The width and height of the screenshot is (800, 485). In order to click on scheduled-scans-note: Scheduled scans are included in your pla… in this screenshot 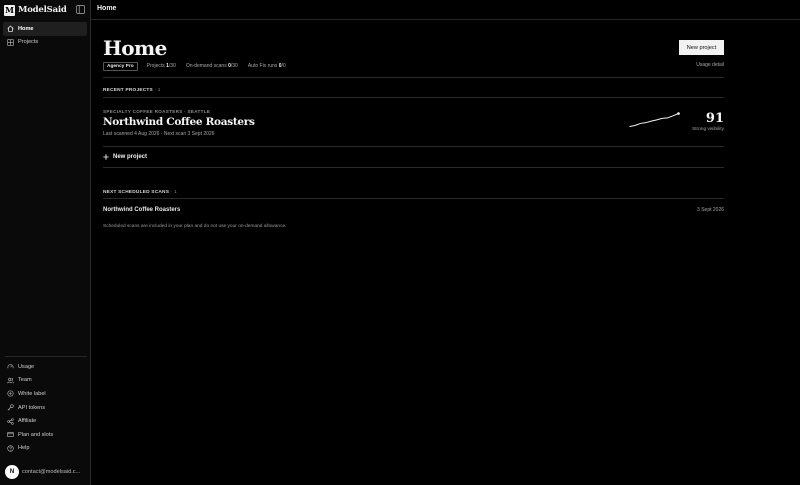, I will do `click(195, 226)`.